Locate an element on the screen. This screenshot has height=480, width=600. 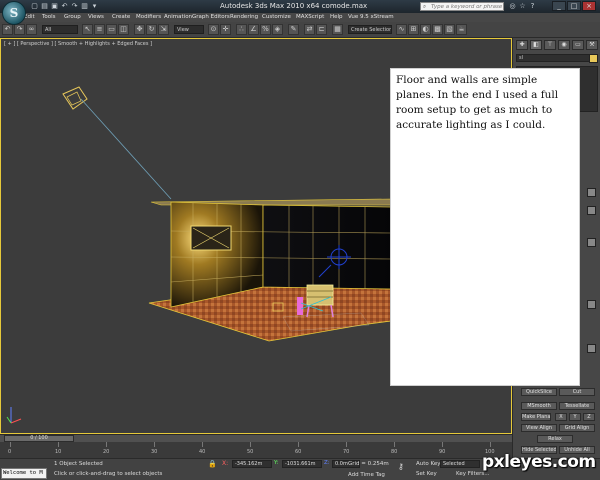
track-bar: 0 10 20 30 40 50 60 70 80 90 100 is located at coordinates (256, 450).